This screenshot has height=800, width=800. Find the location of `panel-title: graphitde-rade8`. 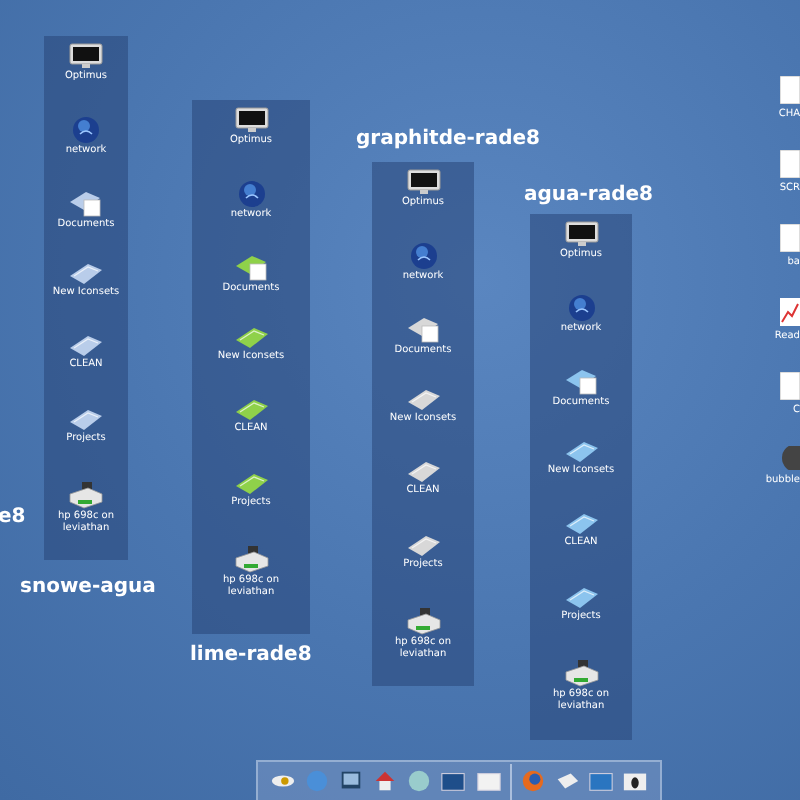

panel-title: graphitde-rade8 is located at coordinates (448, 139).